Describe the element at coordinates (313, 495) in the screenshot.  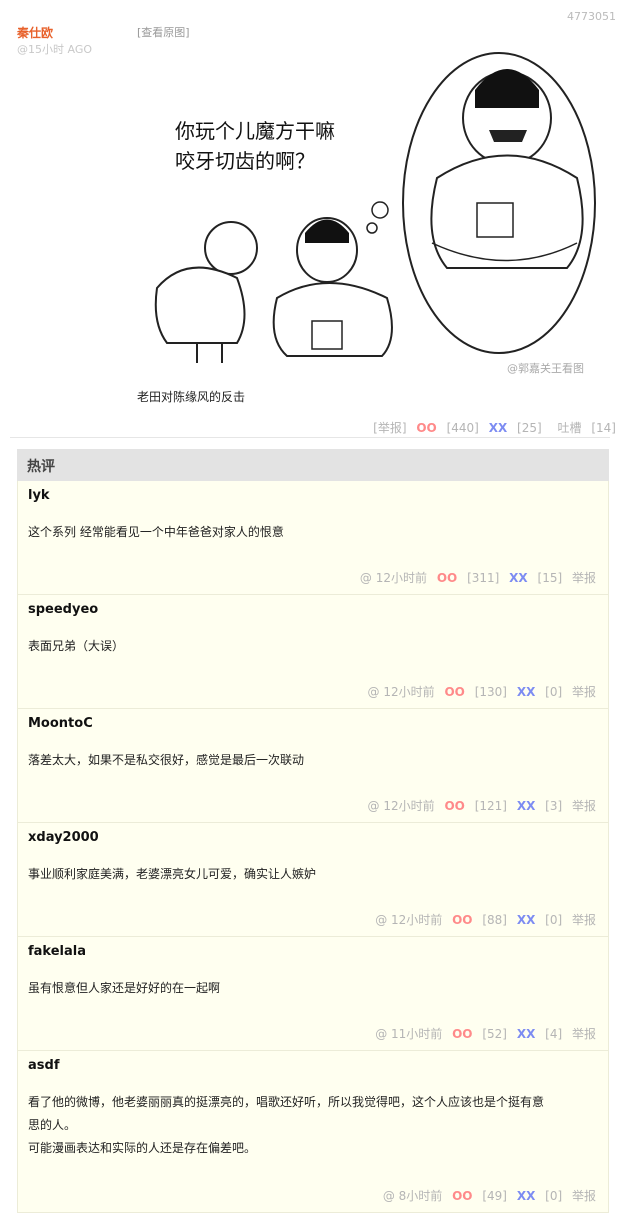
I see `comment-author: lyk` at that location.